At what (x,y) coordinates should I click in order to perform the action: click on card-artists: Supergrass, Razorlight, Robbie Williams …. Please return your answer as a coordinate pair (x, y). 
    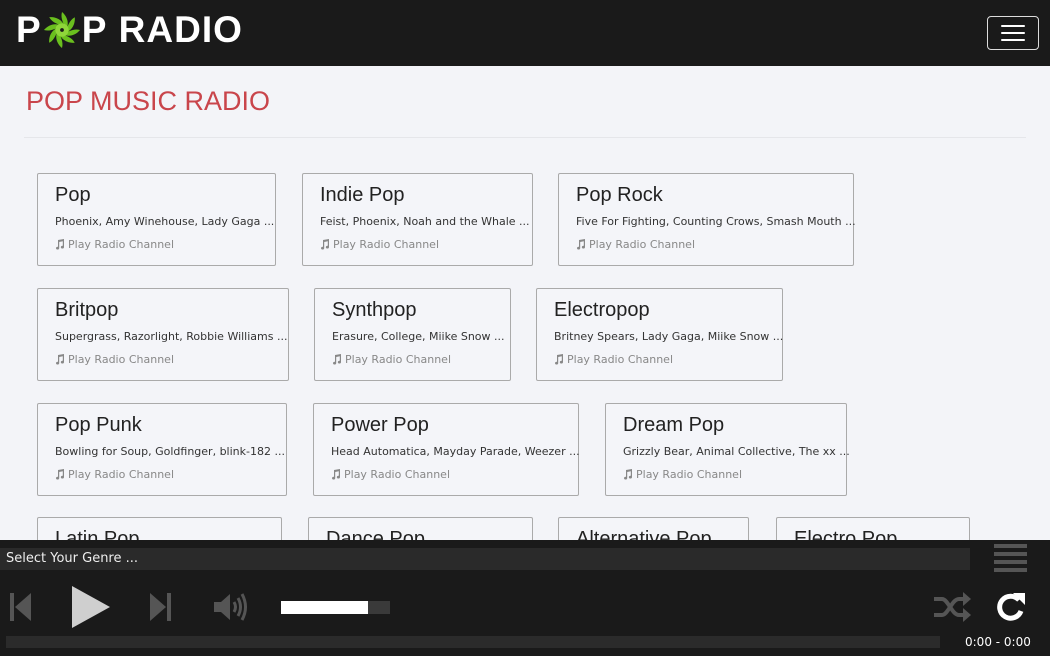
    Looking at the image, I should click on (171, 336).